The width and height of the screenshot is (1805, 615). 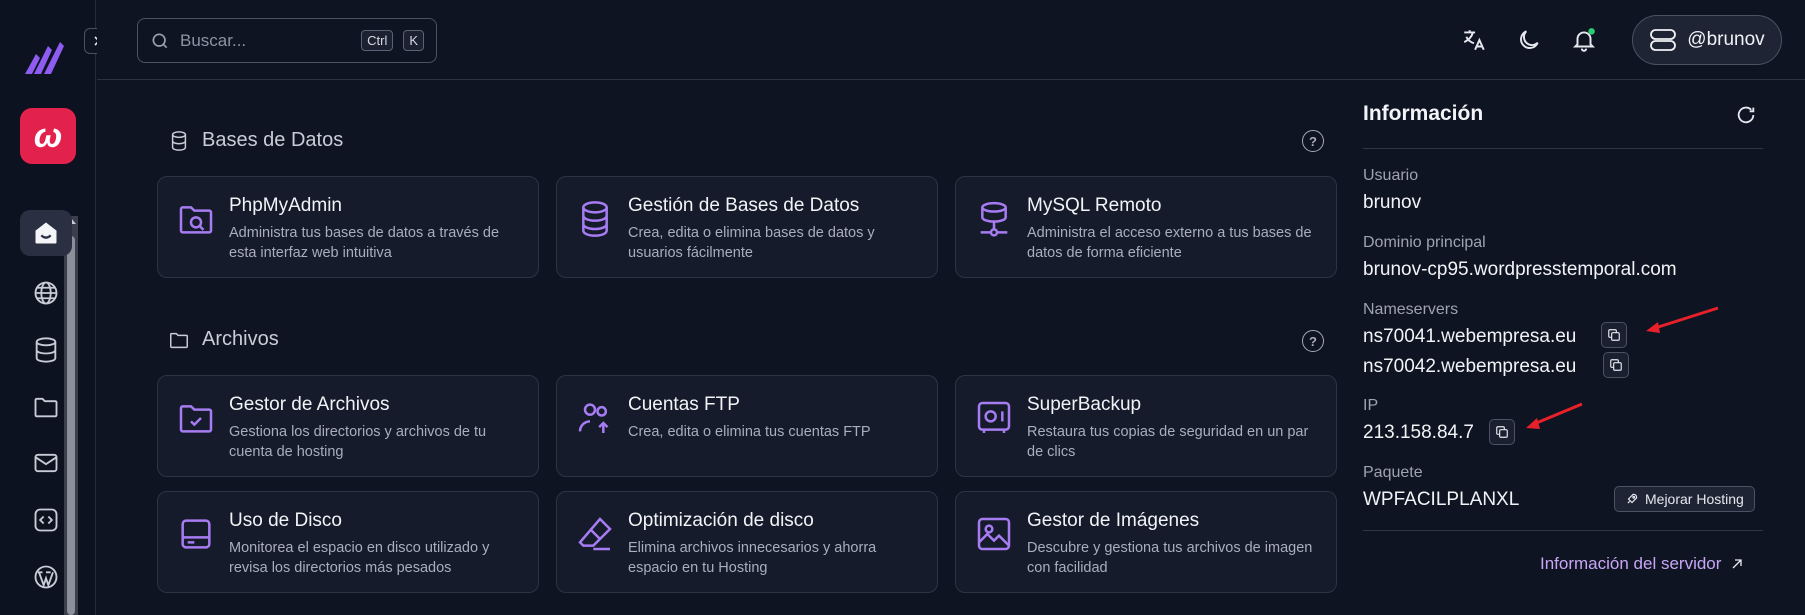 What do you see at coordinates (1520, 269) in the screenshot?
I see `dominio-value: brunov-cp95.wordpresstemporal.com` at bounding box center [1520, 269].